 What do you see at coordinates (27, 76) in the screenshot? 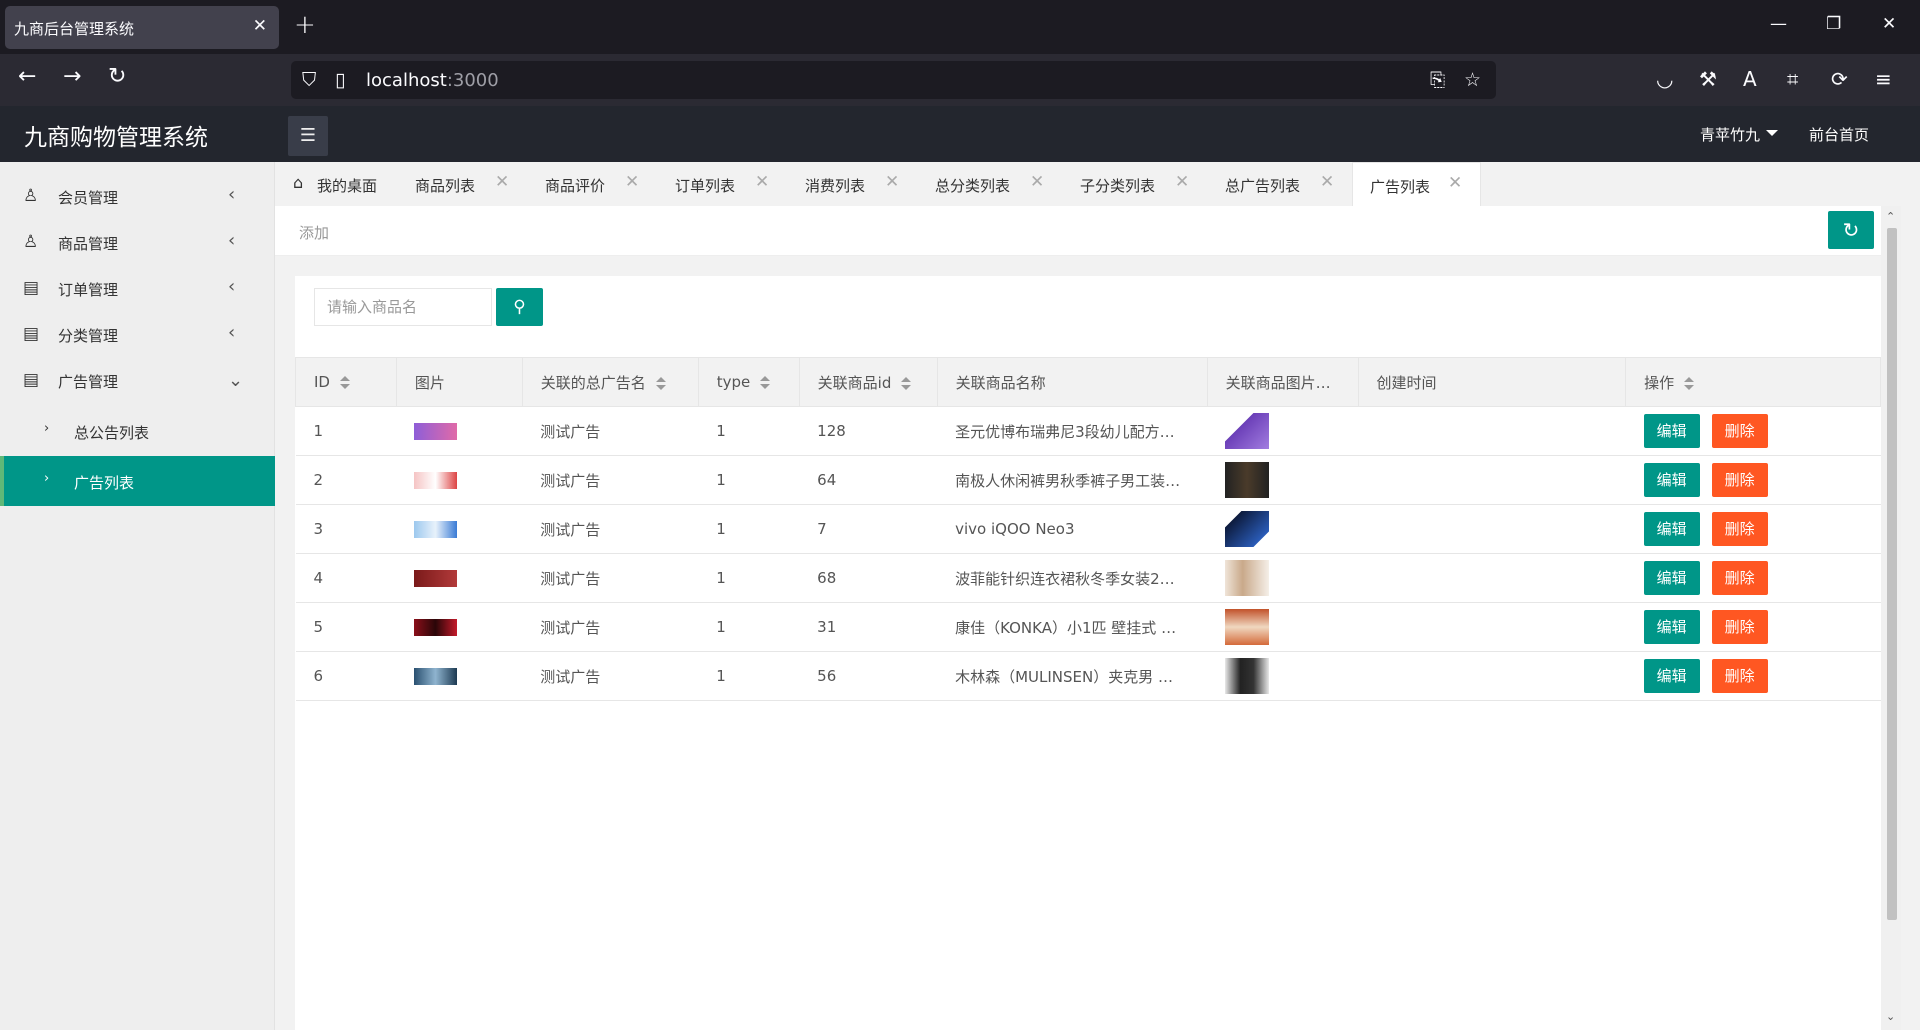
I see `back-icon: ←` at bounding box center [27, 76].